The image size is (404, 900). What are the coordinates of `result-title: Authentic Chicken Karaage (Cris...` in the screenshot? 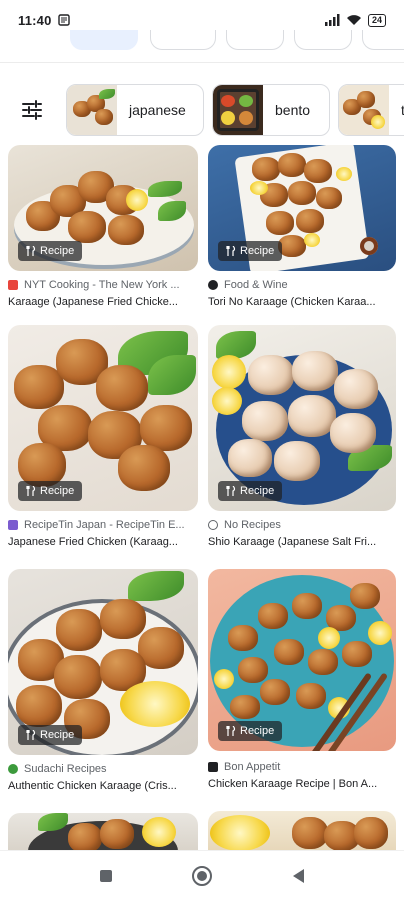 It's located at (103, 786).